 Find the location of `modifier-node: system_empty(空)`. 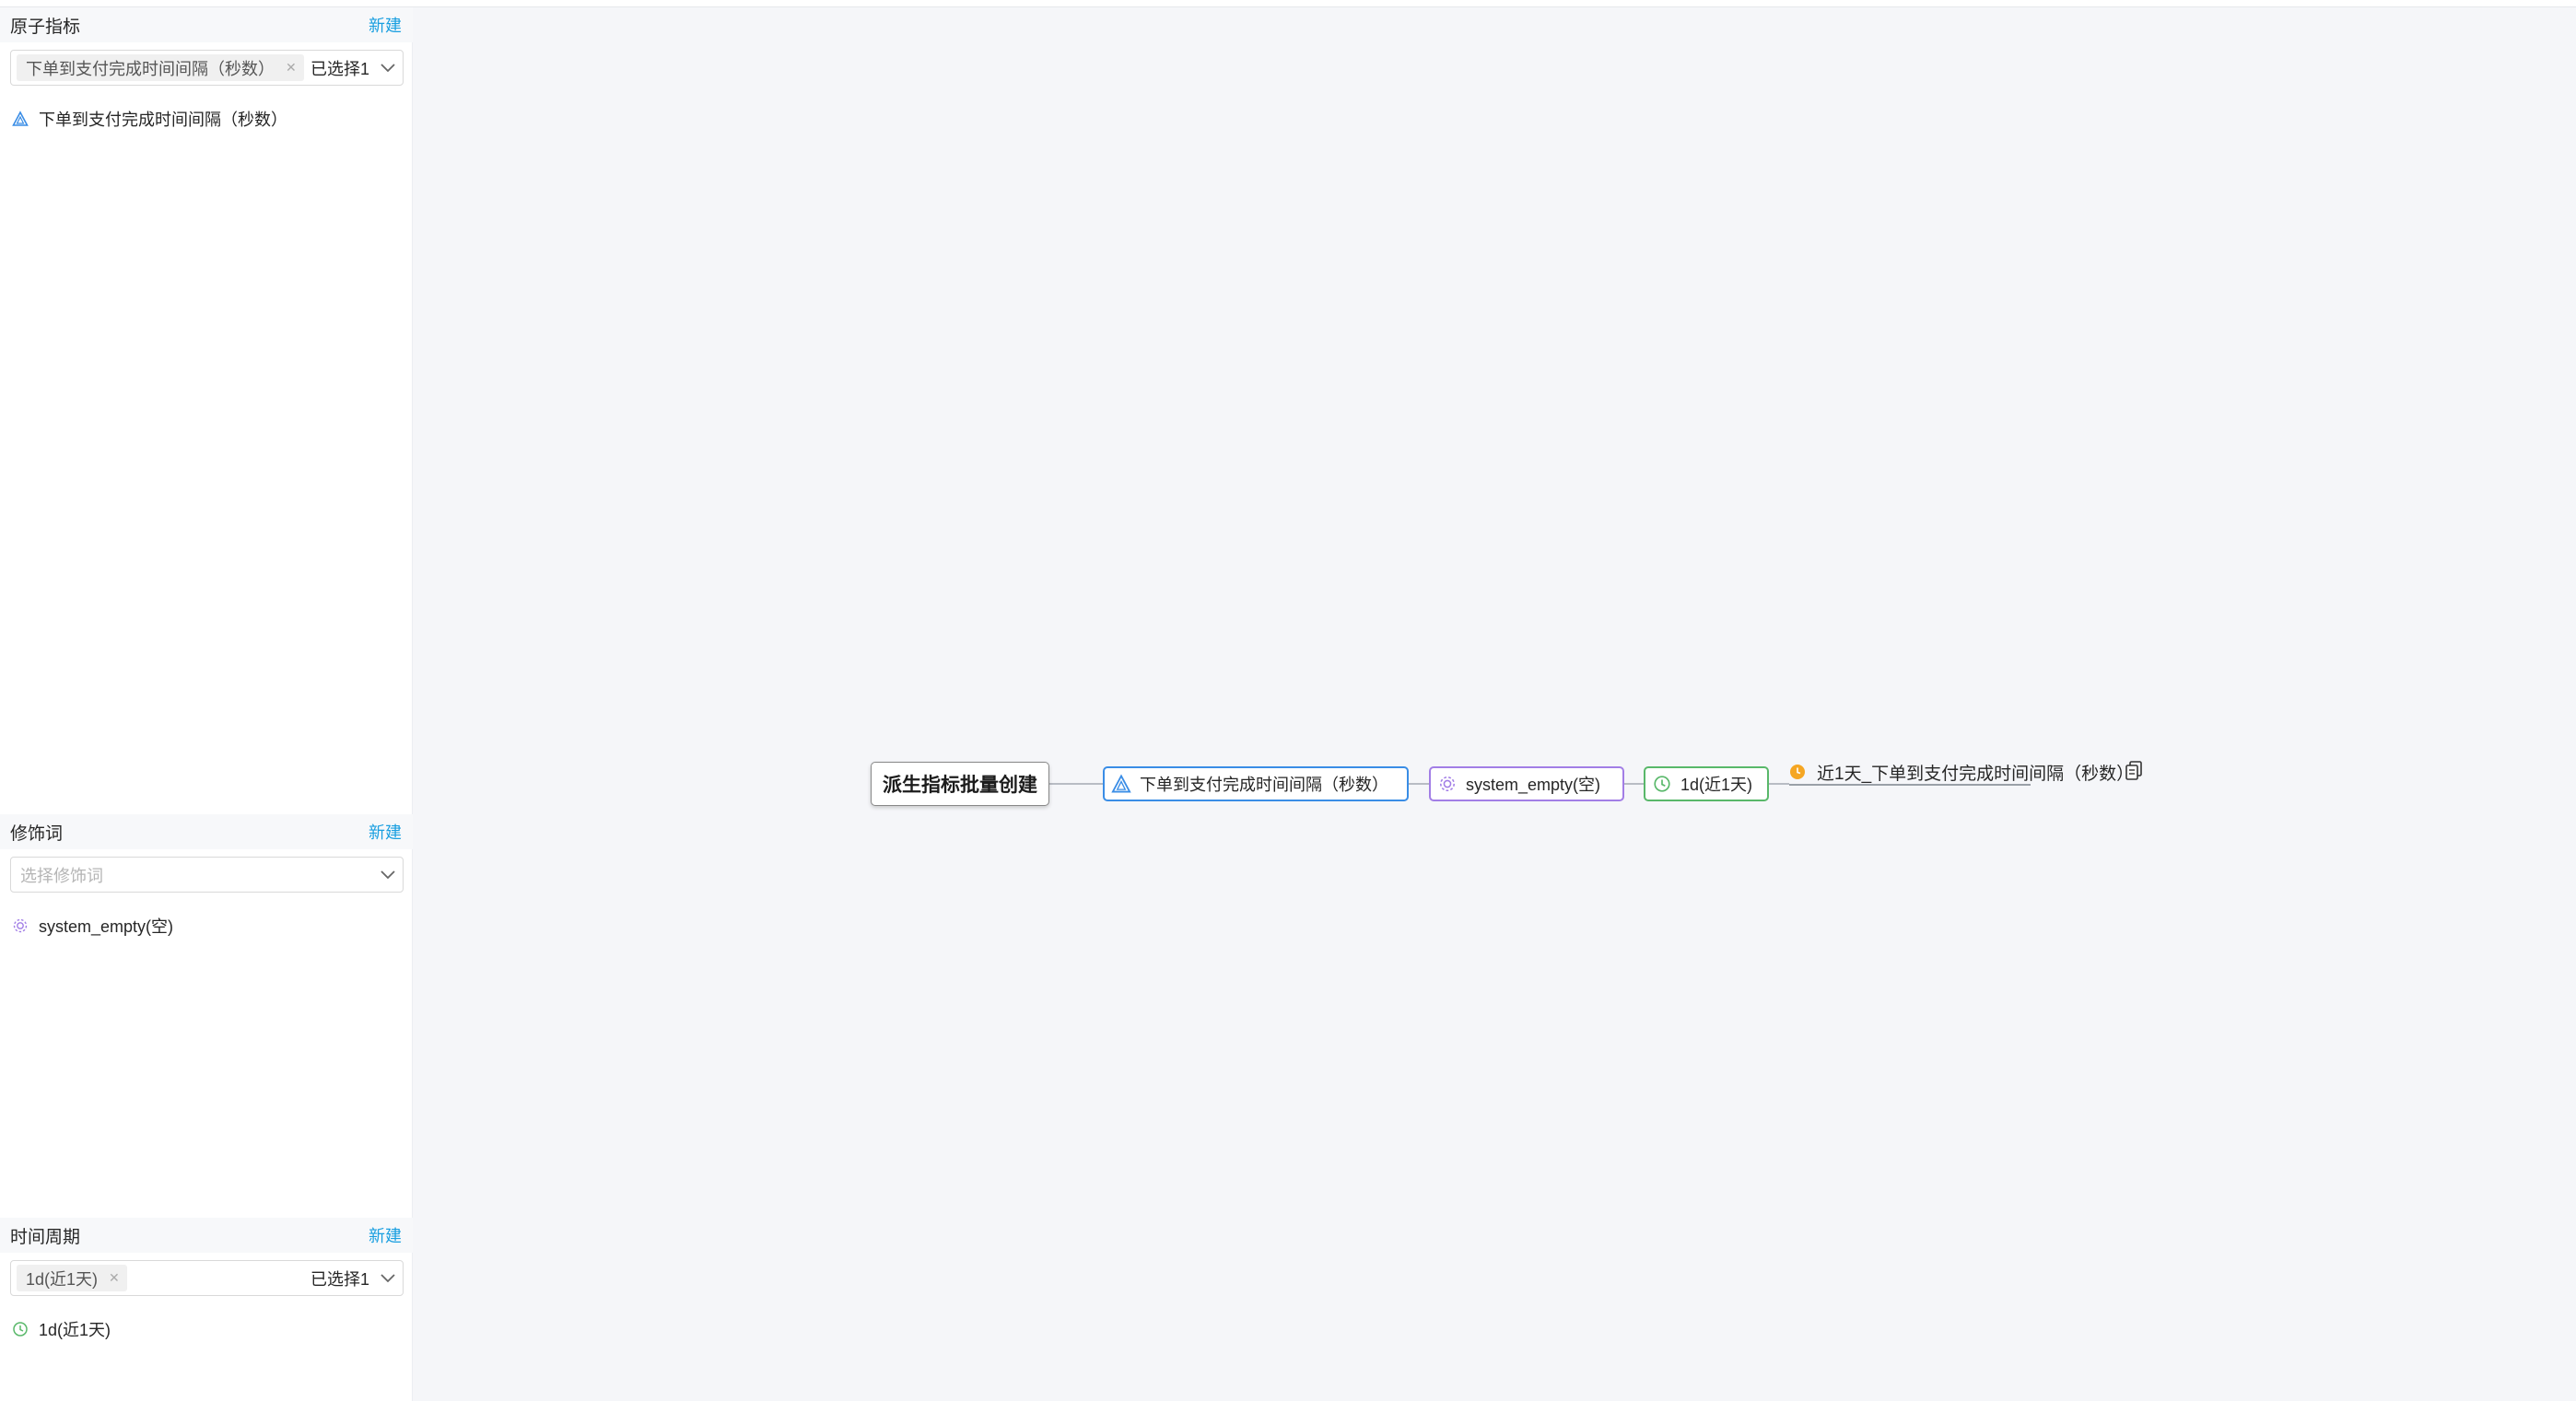

modifier-node: system_empty(空) is located at coordinates (1526, 783).